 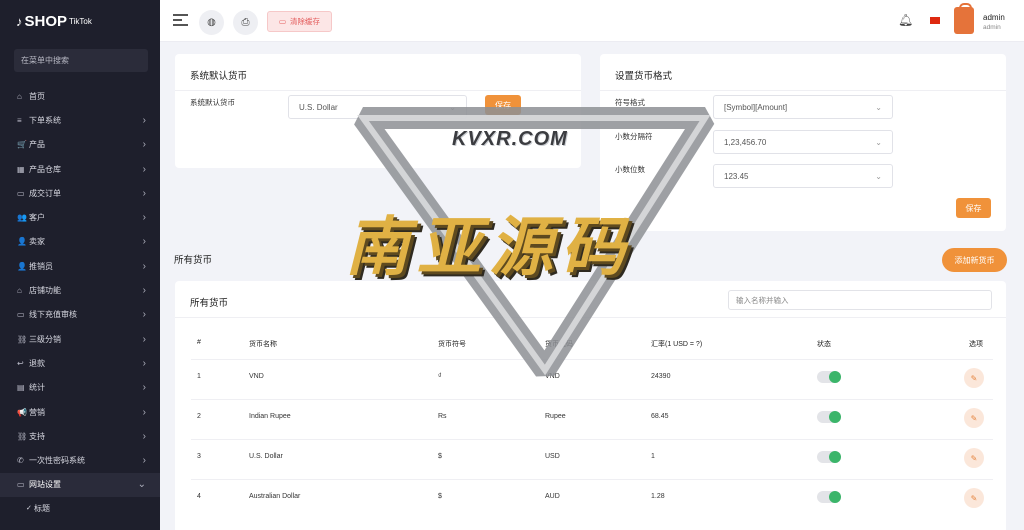 What do you see at coordinates (20, 363) in the screenshot?
I see `menu-icon: ↩` at bounding box center [20, 363].